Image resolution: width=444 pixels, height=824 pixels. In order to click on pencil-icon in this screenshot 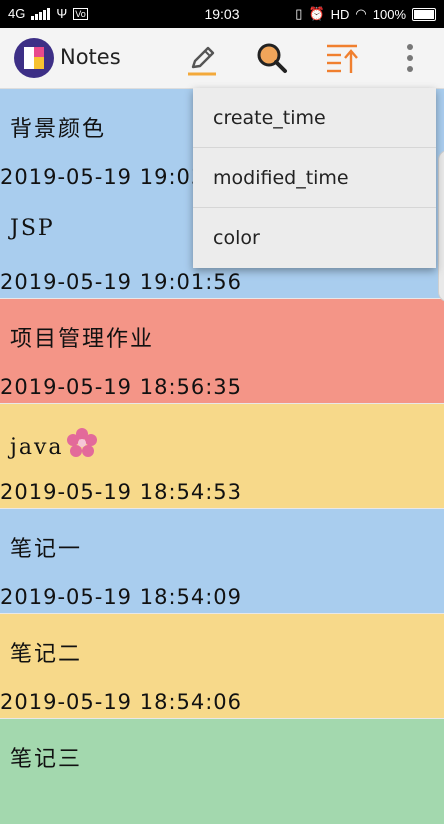, I will do `click(202, 61)`.